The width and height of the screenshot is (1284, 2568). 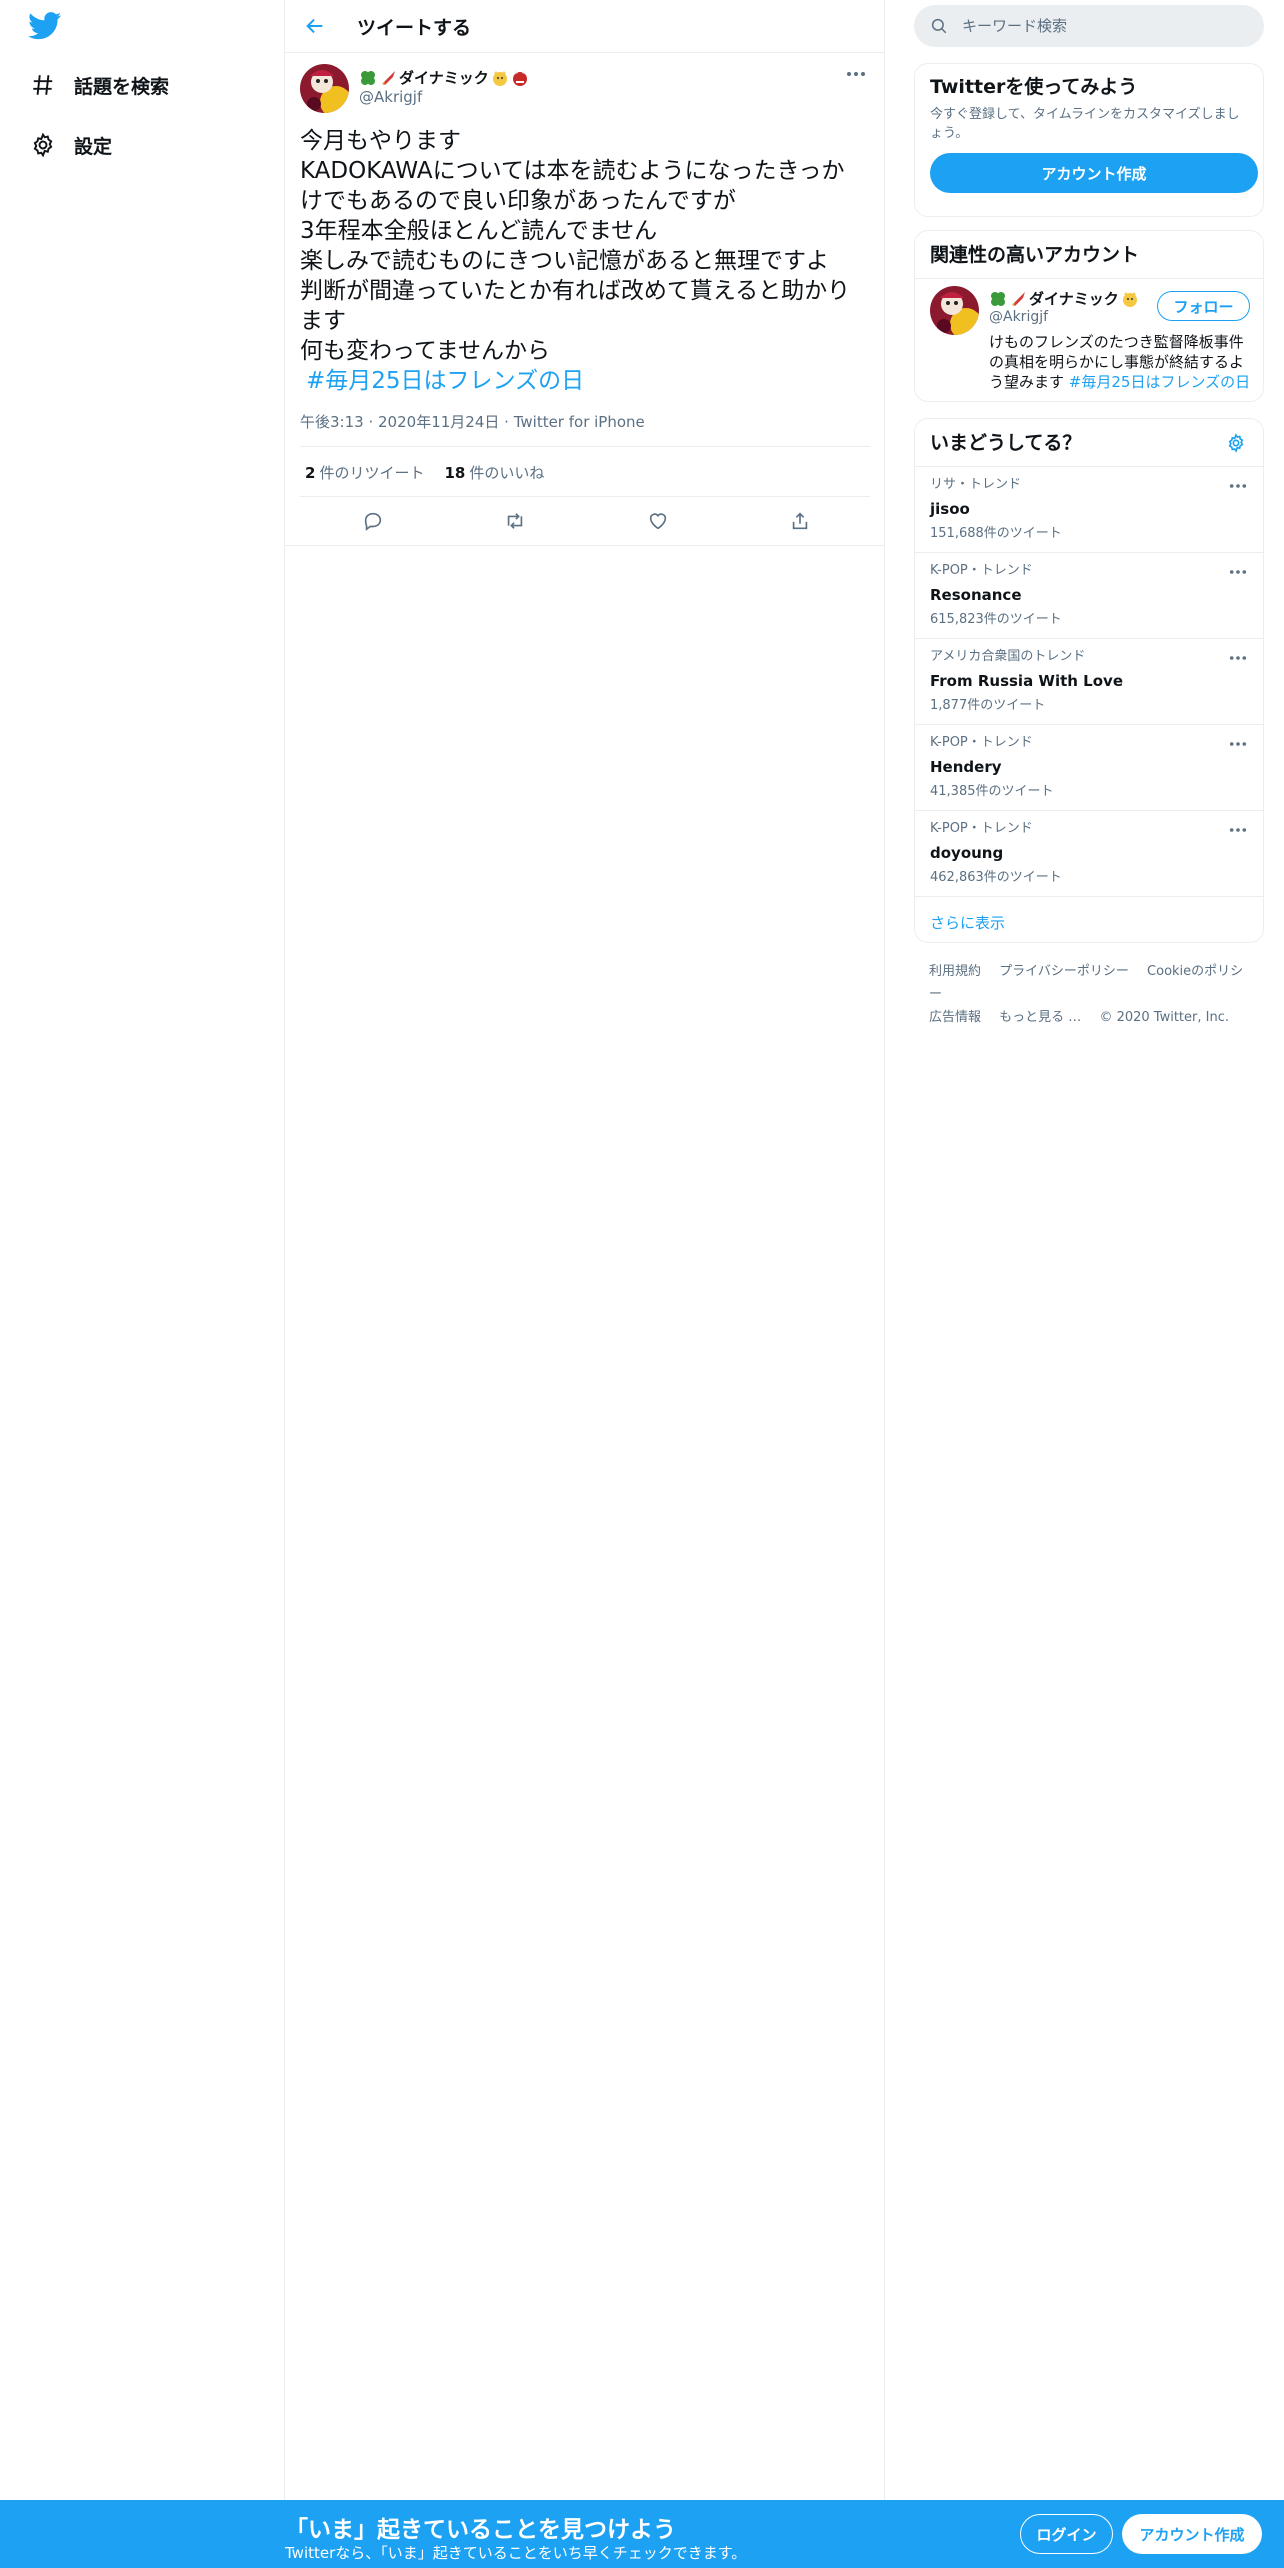 I want to click on trend-count: 462,863件のツイート, so click(x=996, y=877).